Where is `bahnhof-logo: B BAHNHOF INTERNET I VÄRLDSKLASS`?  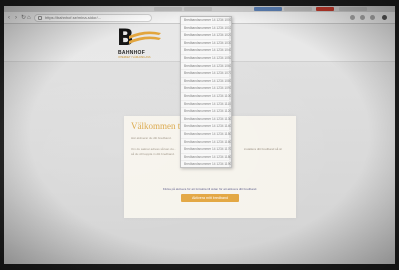
bahnhof-logo: B BAHNHOF INTERNET I VÄRLDSKLASS is located at coordinates (141, 44).